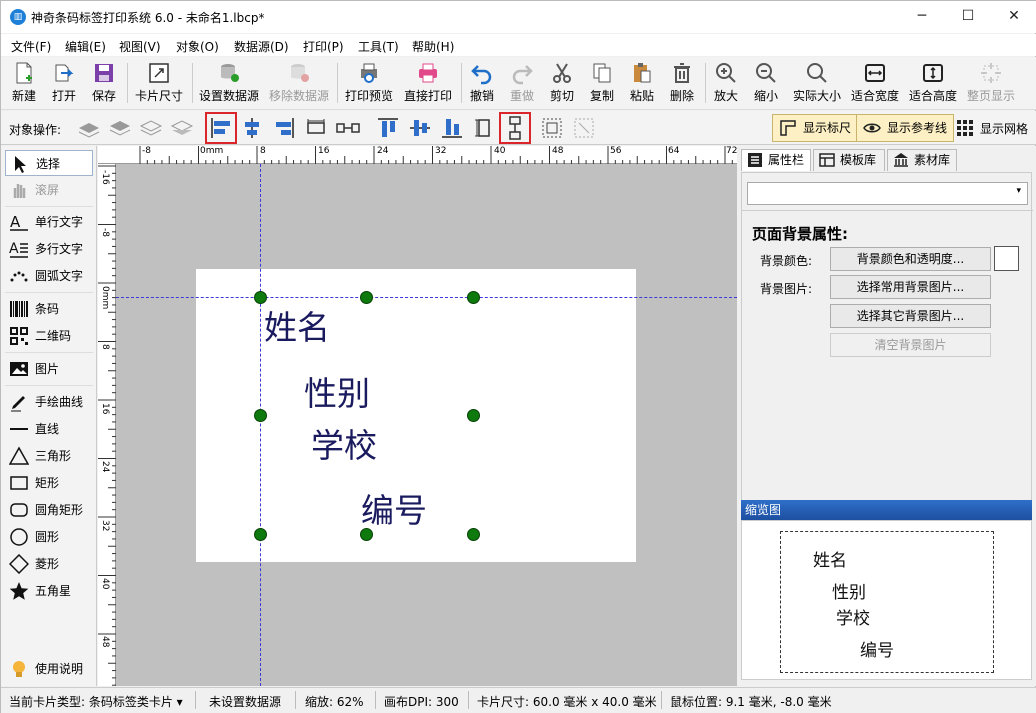  I want to click on full-page-button: 整页显示, so click(991, 83).